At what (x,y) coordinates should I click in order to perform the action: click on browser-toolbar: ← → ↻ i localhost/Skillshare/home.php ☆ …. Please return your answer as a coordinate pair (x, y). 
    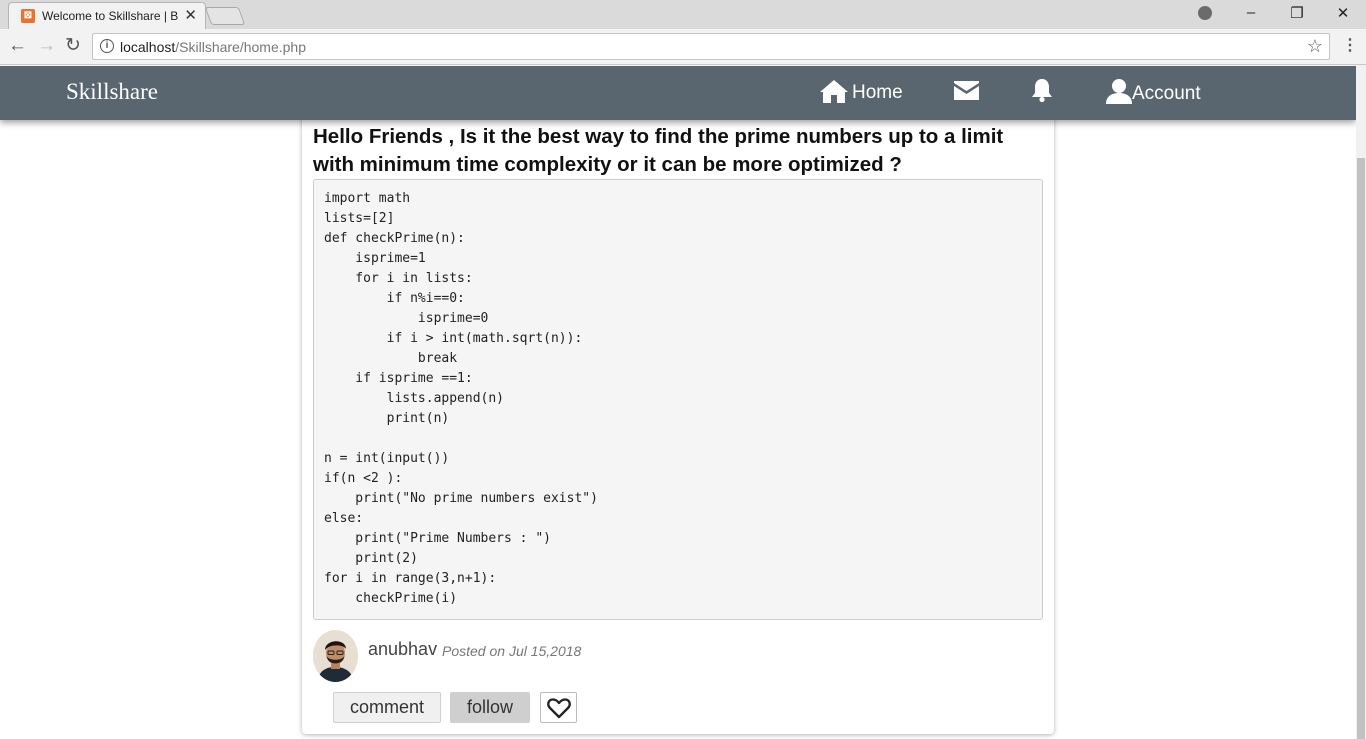
    Looking at the image, I should click on (683, 47).